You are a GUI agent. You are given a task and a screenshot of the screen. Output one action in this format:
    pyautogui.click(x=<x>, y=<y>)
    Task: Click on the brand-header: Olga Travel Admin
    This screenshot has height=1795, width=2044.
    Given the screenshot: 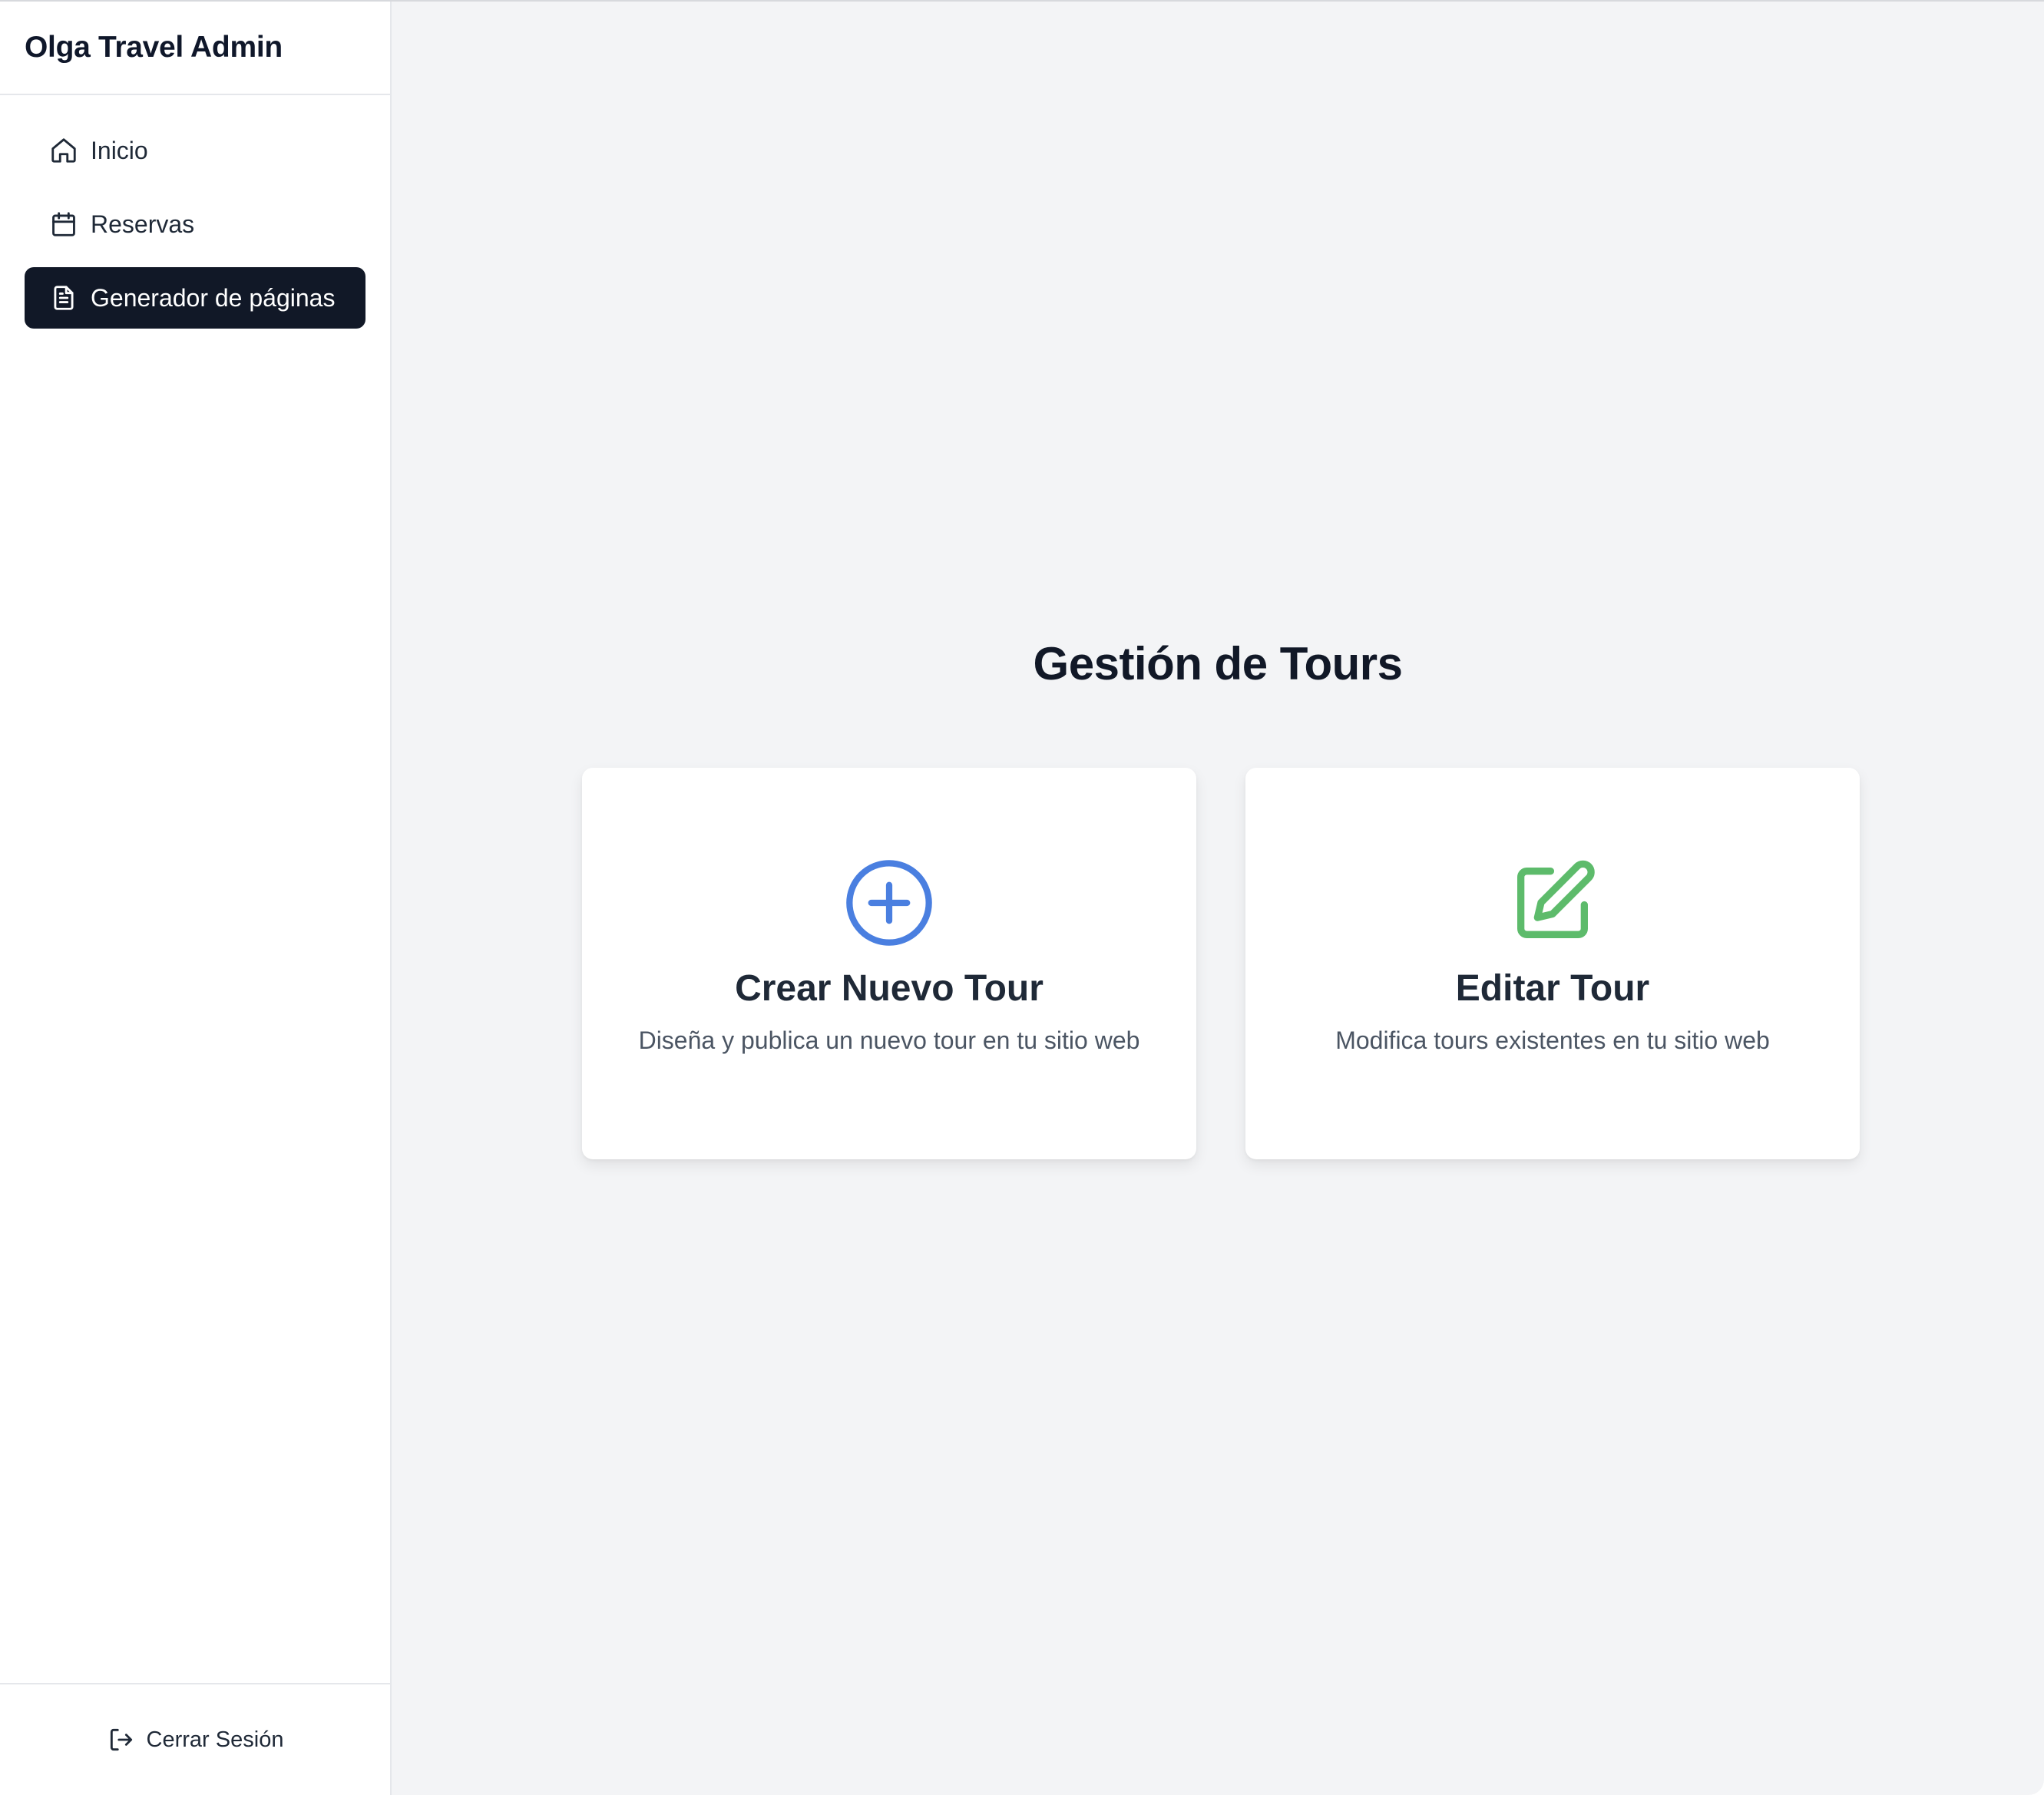 What is the action you would take?
    pyautogui.click(x=195, y=48)
    